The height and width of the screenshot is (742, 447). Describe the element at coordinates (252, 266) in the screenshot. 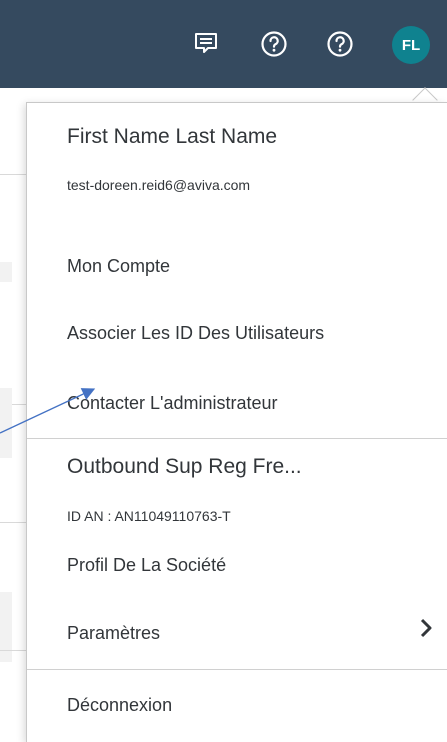

I see `my-account-link: Mon Compte` at that location.